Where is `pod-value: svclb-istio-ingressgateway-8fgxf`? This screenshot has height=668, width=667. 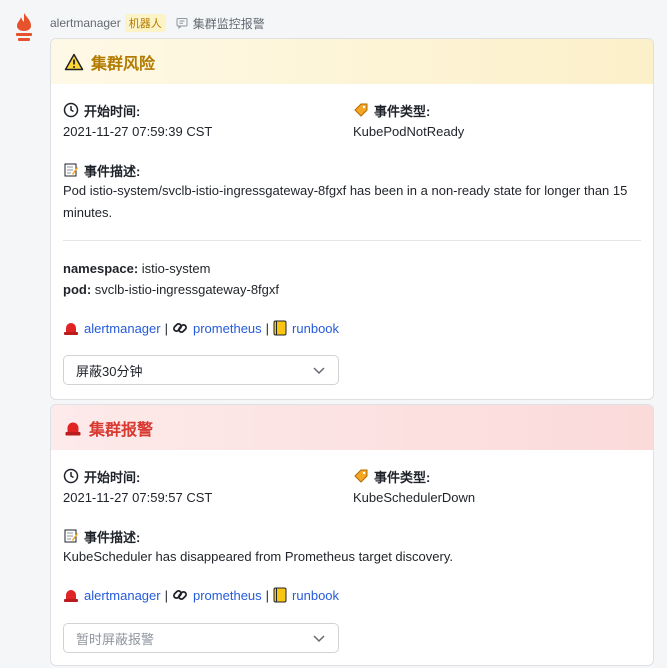 pod-value: svclb-istio-ingressgateway-8fgxf is located at coordinates (187, 289).